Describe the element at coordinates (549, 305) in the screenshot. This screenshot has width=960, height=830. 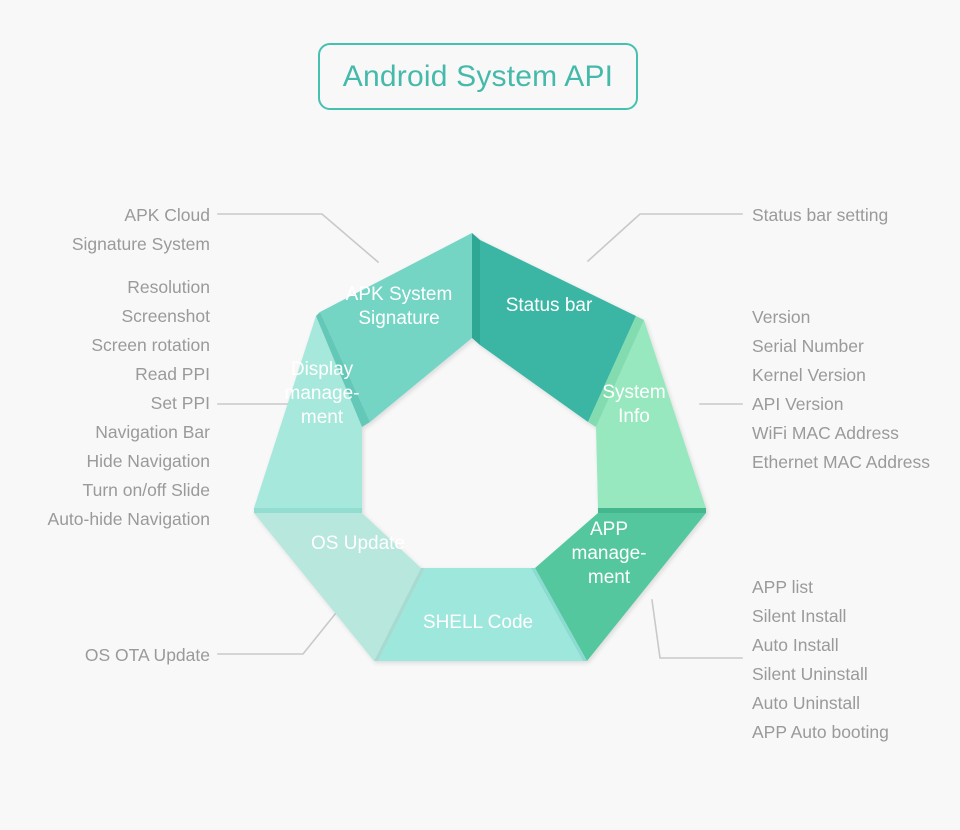
I see `segment-label-status-bar: Status bar` at that location.